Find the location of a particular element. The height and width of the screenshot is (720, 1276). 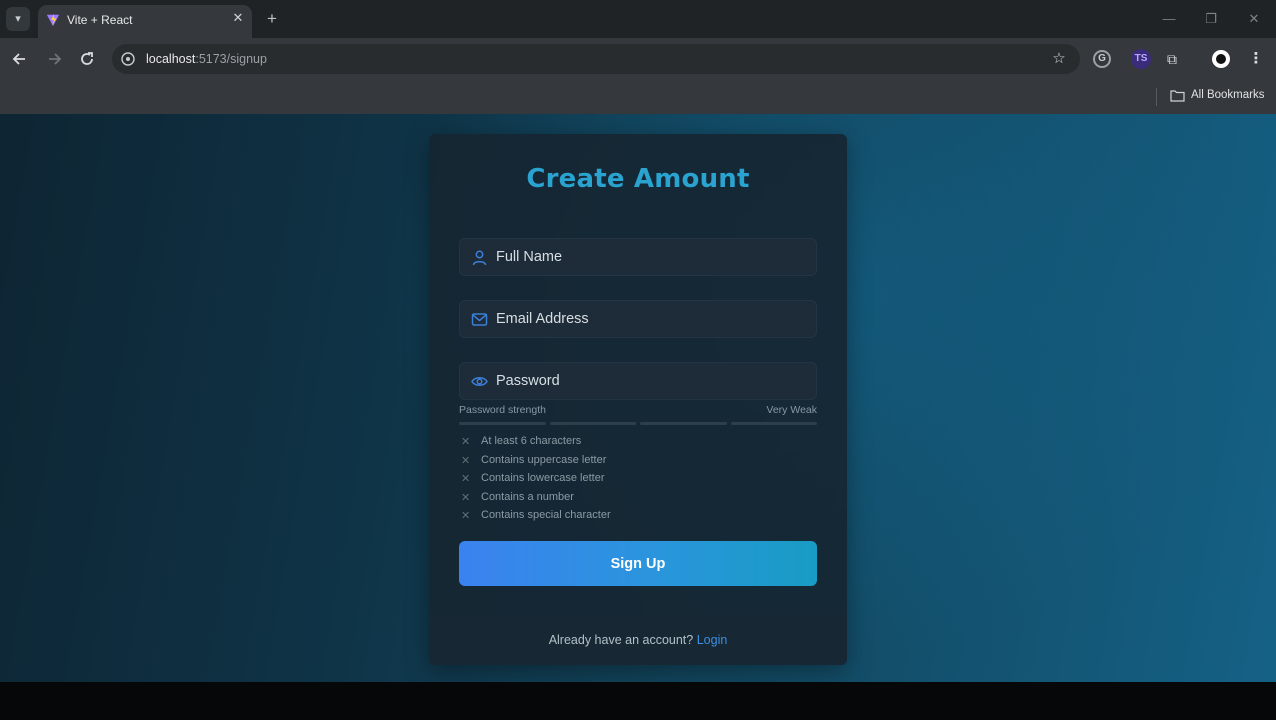

requirement-item: ✕ At least 6 characters is located at coordinates (638, 443).